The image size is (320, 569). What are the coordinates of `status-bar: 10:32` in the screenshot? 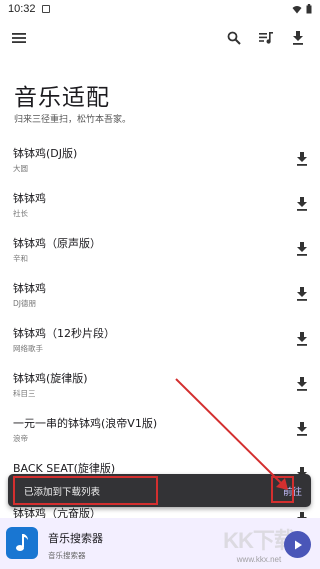 It's located at (160, 9).